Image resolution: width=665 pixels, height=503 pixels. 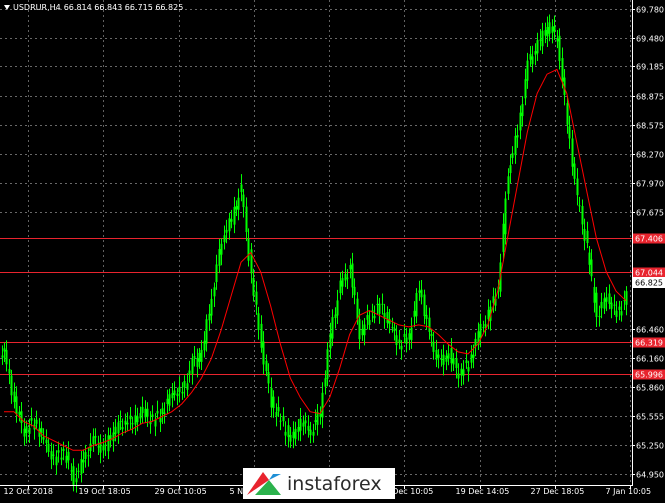 What do you see at coordinates (7, 7) in the screenshot?
I see `dropdown-triangle-icon` at bounding box center [7, 7].